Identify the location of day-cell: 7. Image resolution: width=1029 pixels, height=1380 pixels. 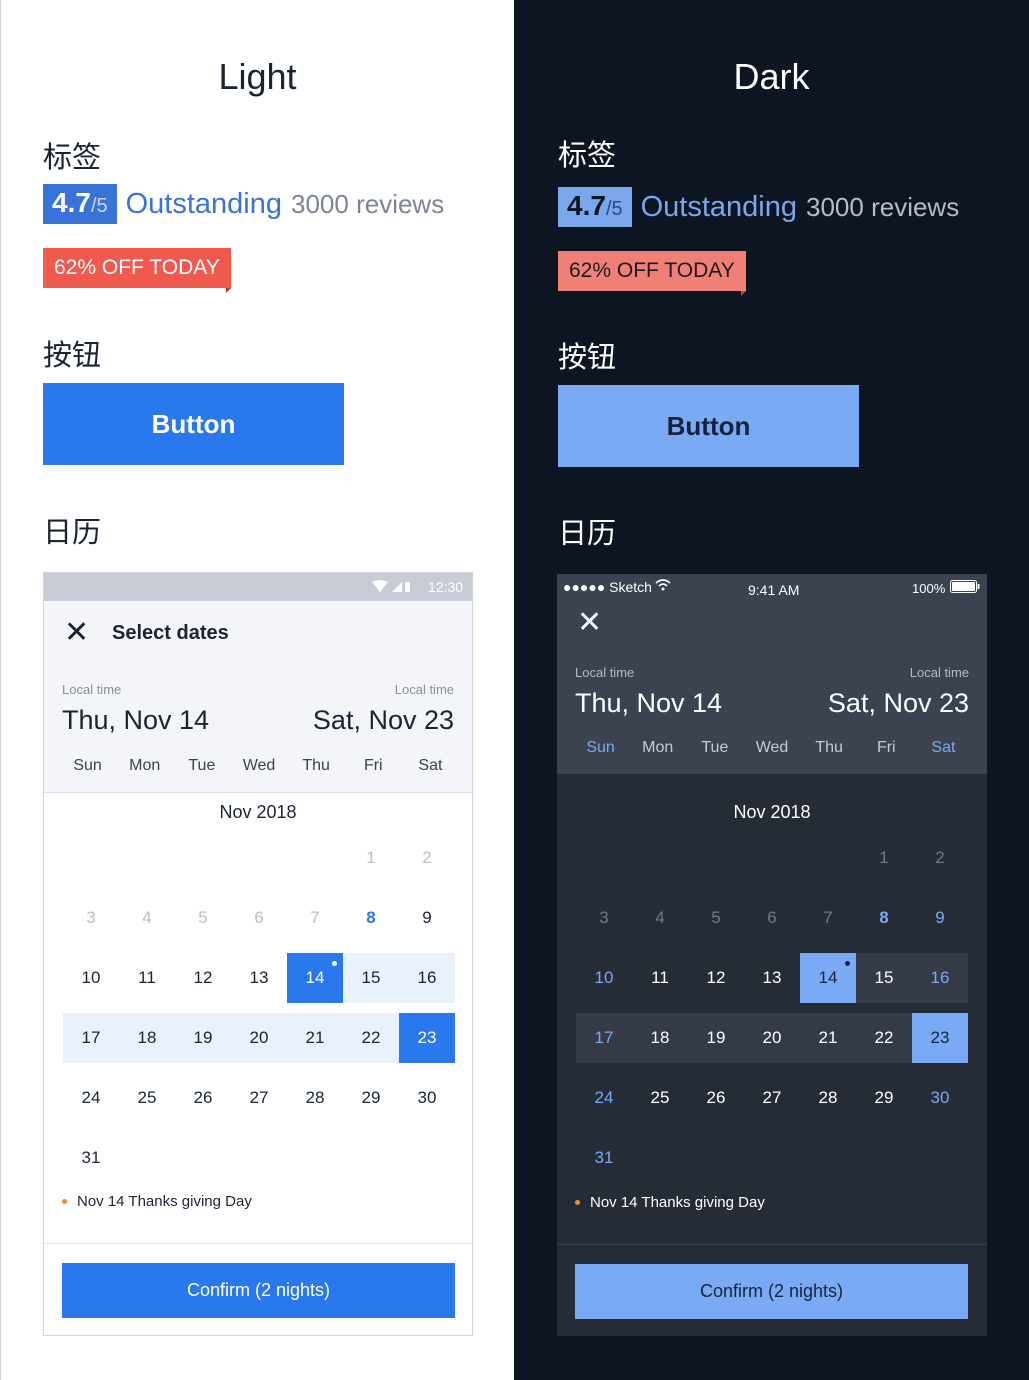
(315, 917).